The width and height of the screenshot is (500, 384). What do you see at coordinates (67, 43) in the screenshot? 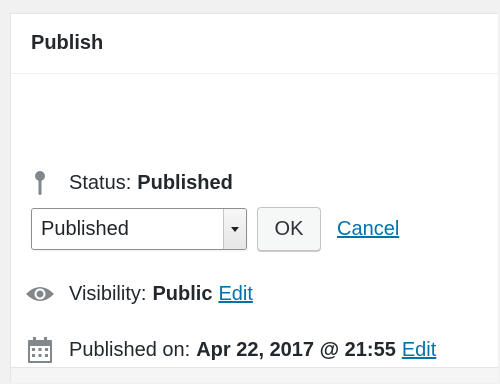
I see `panel-title: Publish` at bounding box center [67, 43].